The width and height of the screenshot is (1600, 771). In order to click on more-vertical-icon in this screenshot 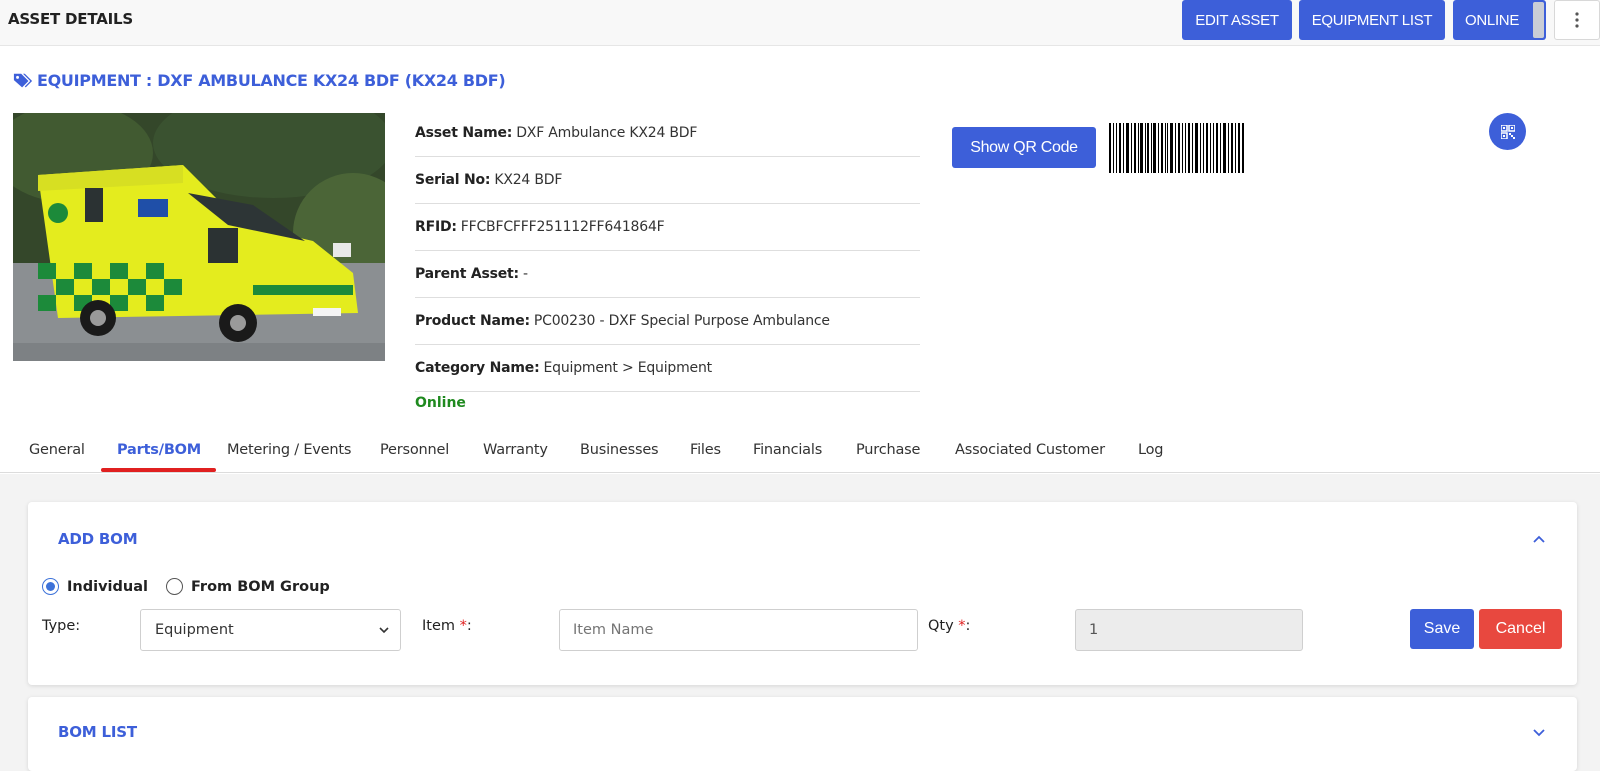, I will do `click(1577, 20)`.